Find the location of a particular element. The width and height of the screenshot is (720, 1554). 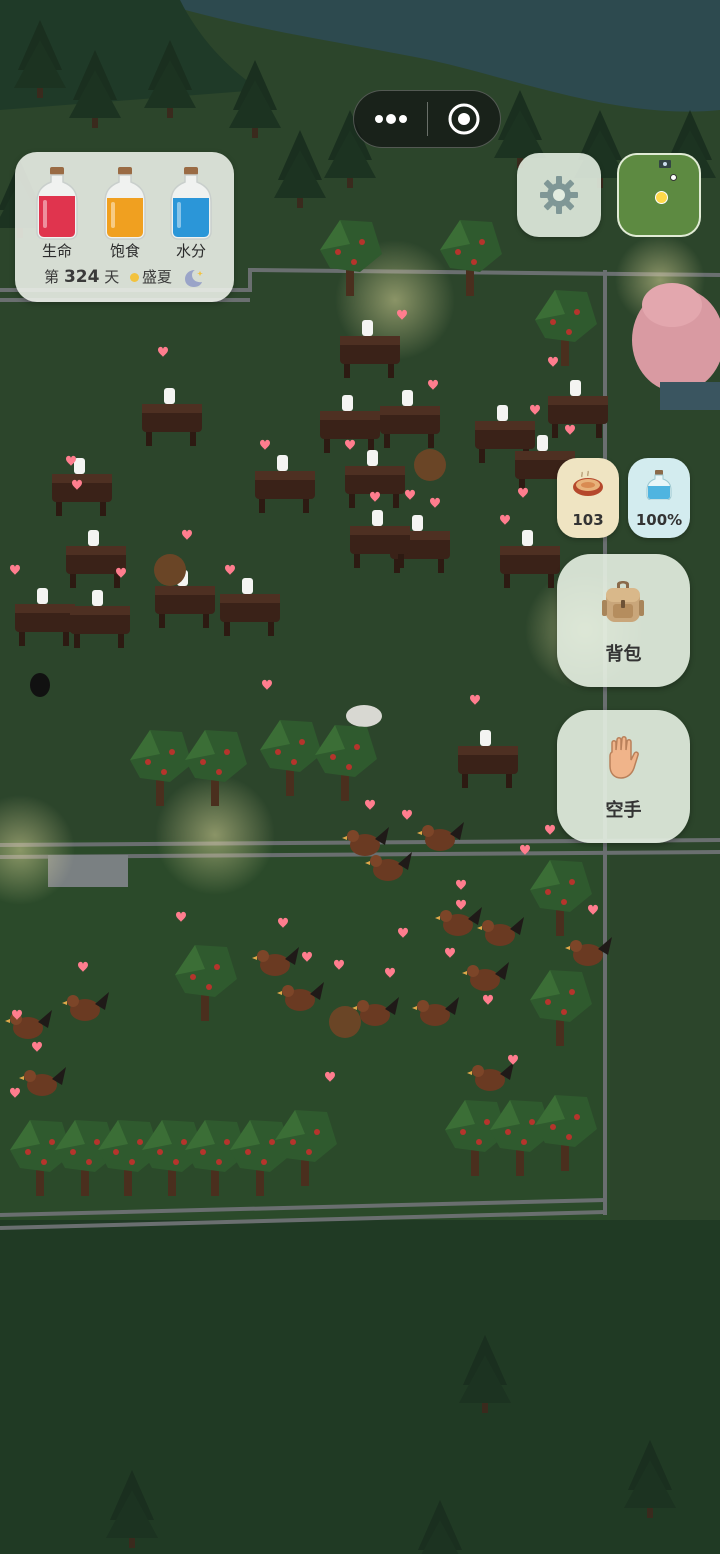

food-value: 103 is located at coordinates (588, 520).